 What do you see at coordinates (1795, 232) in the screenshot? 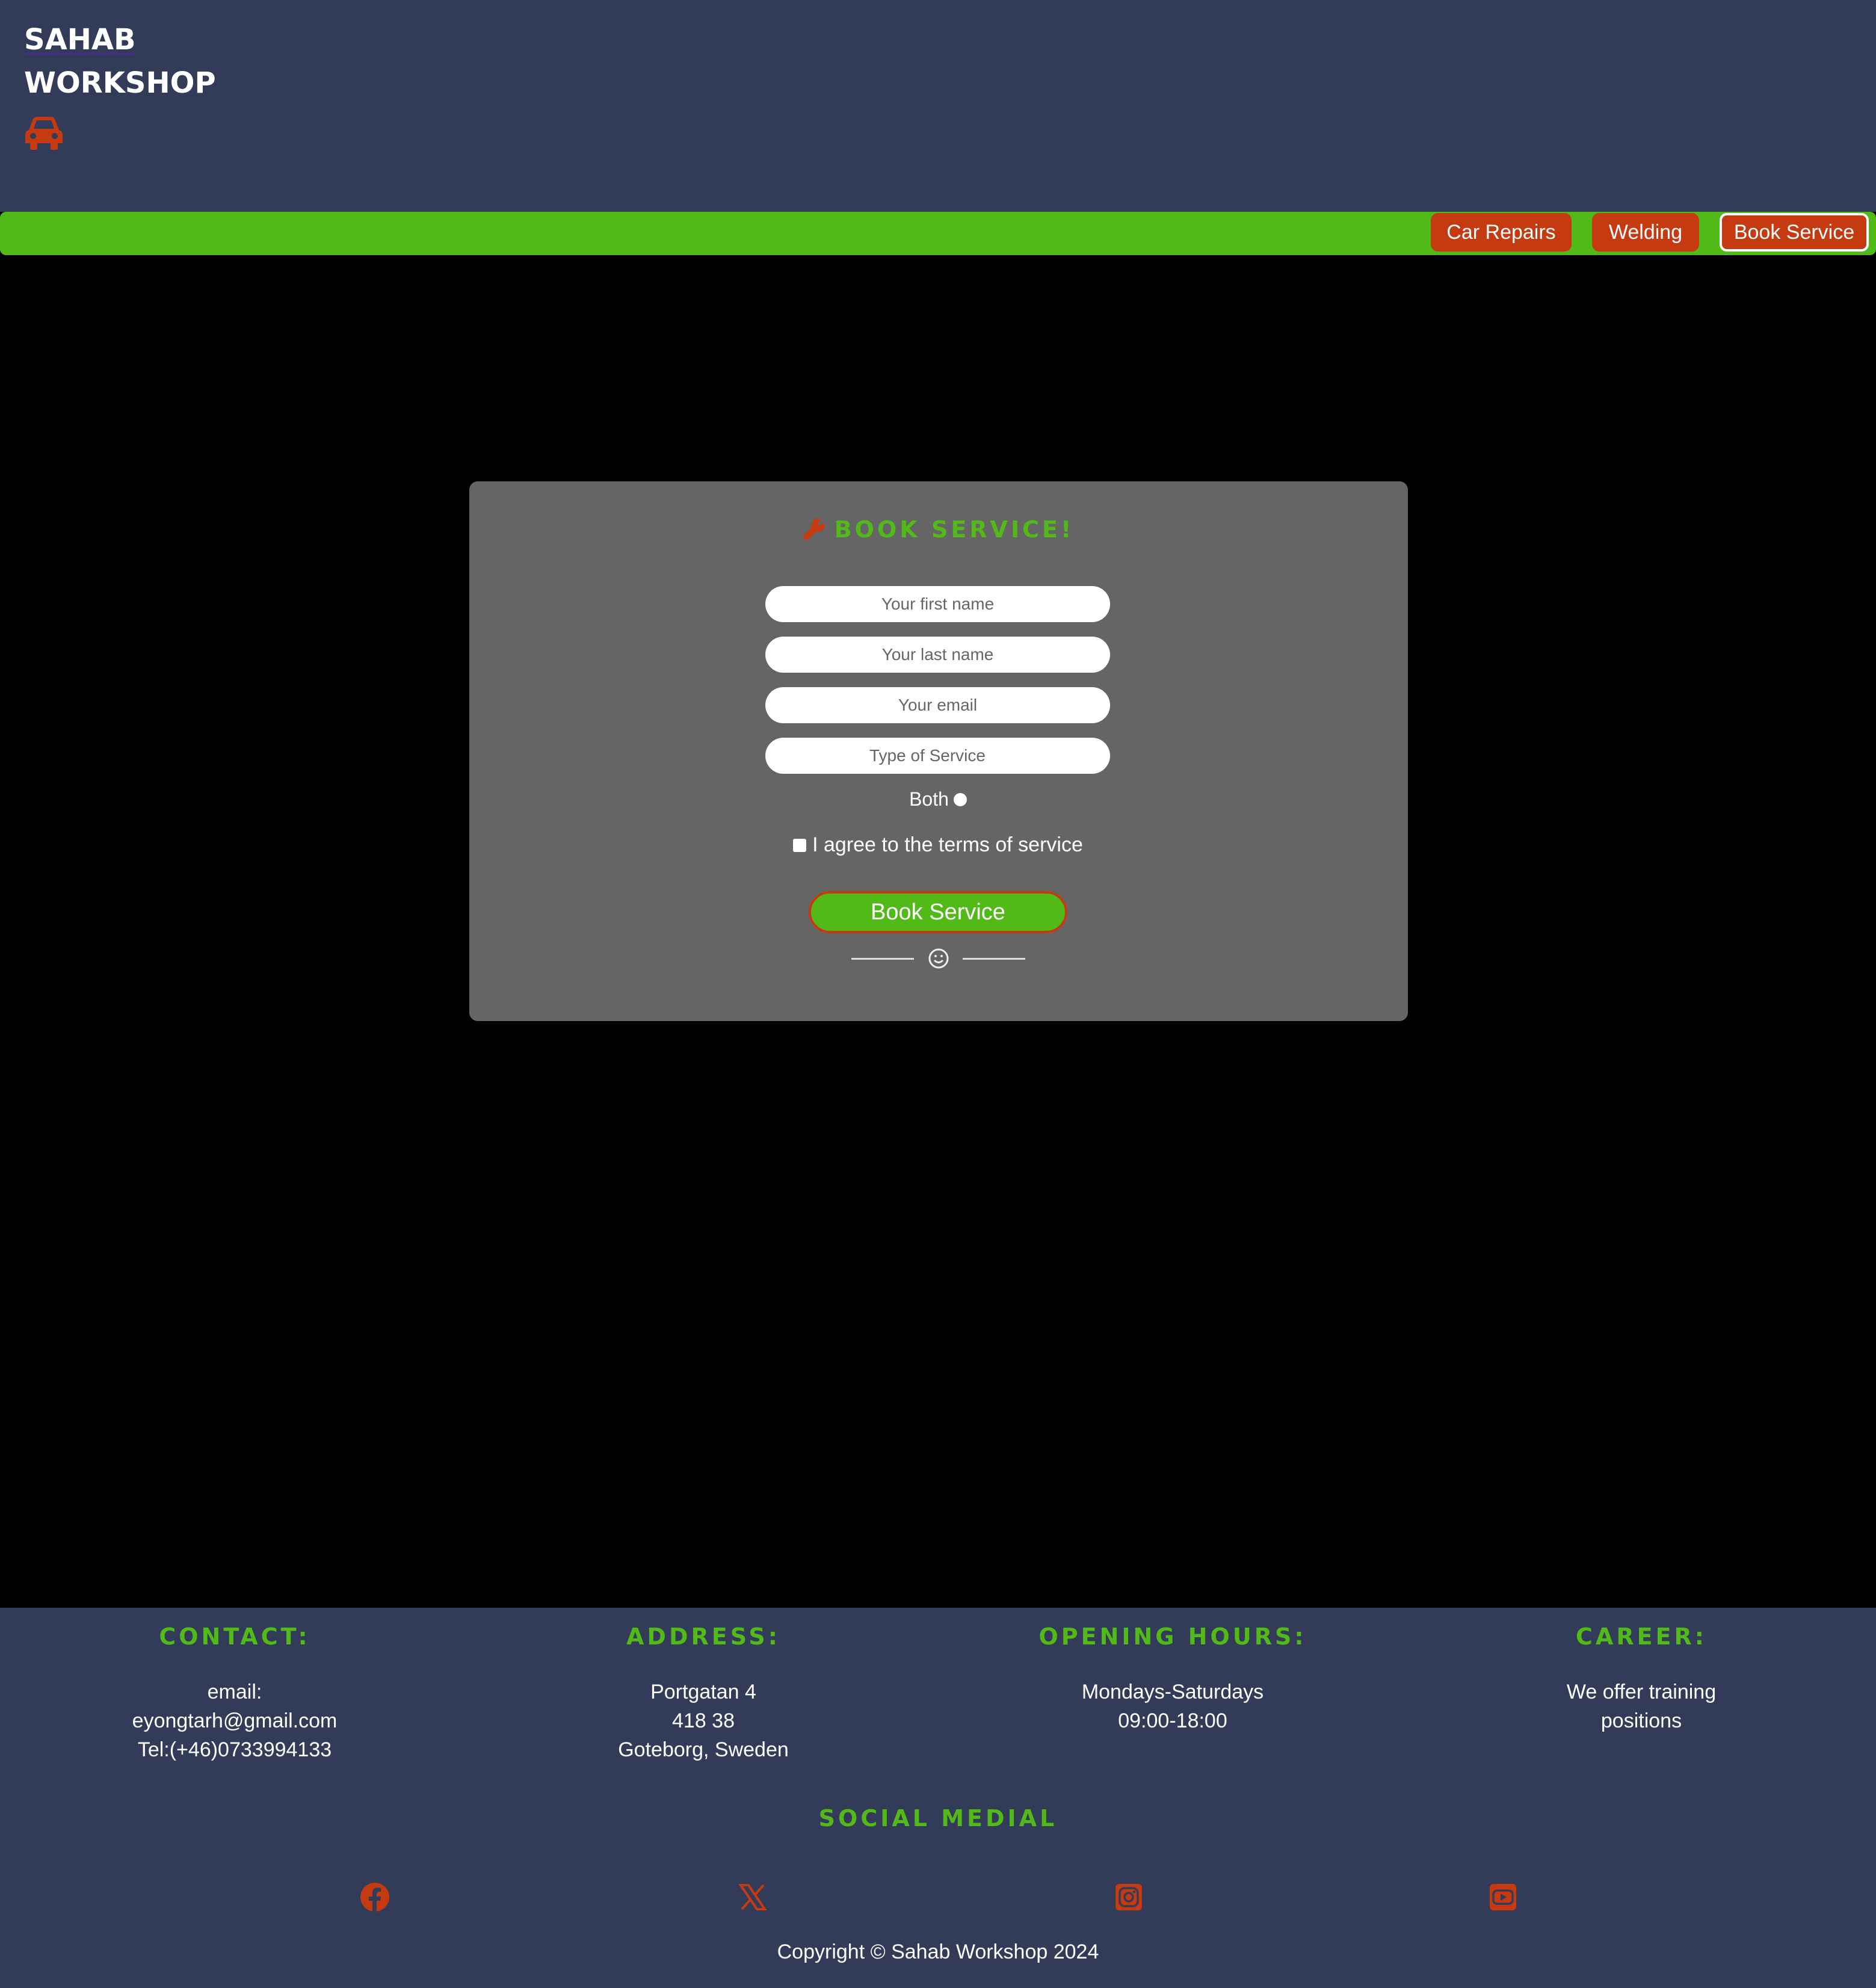
I see `nav-book-service-button: Book Service` at bounding box center [1795, 232].